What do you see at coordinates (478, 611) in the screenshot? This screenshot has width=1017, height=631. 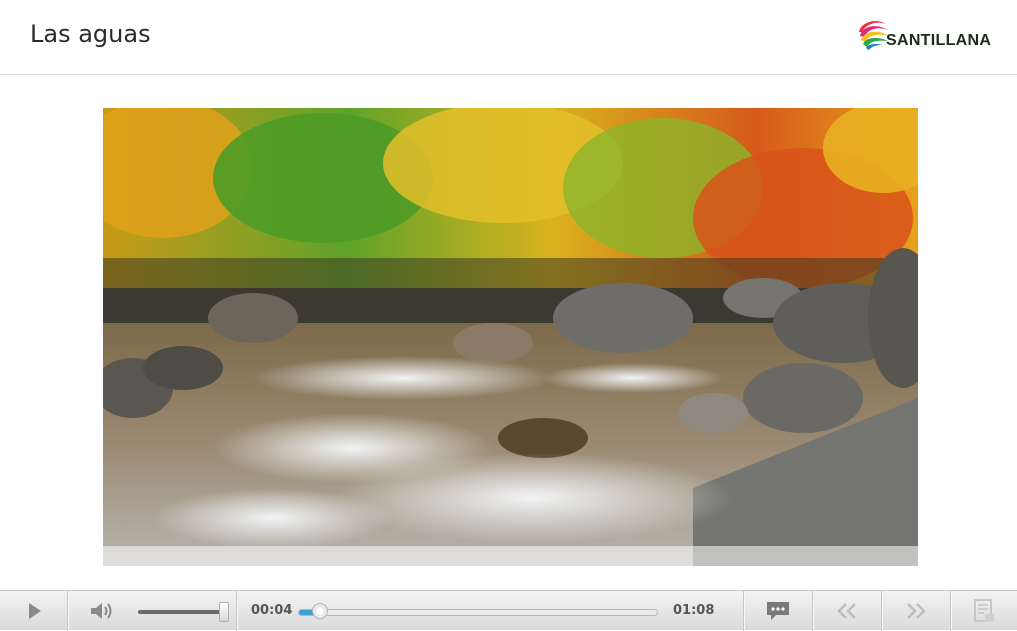 I see `progress-bar` at bounding box center [478, 611].